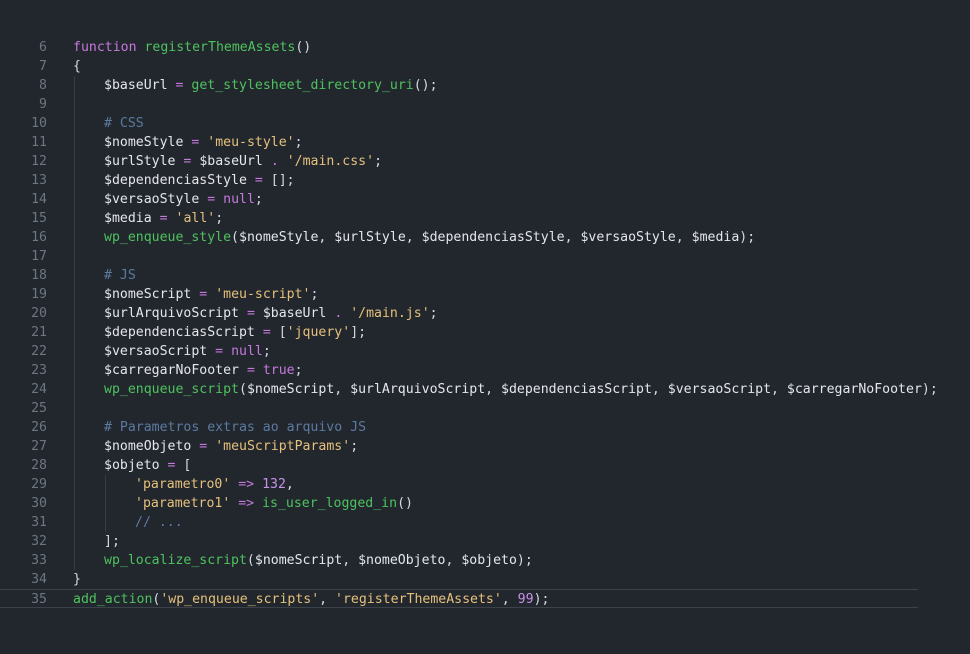 The image size is (970, 654). What do you see at coordinates (485, 294) in the screenshot?
I see `code-line: 19 $nomeScript = 'meu-script';` at bounding box center [485, 294].